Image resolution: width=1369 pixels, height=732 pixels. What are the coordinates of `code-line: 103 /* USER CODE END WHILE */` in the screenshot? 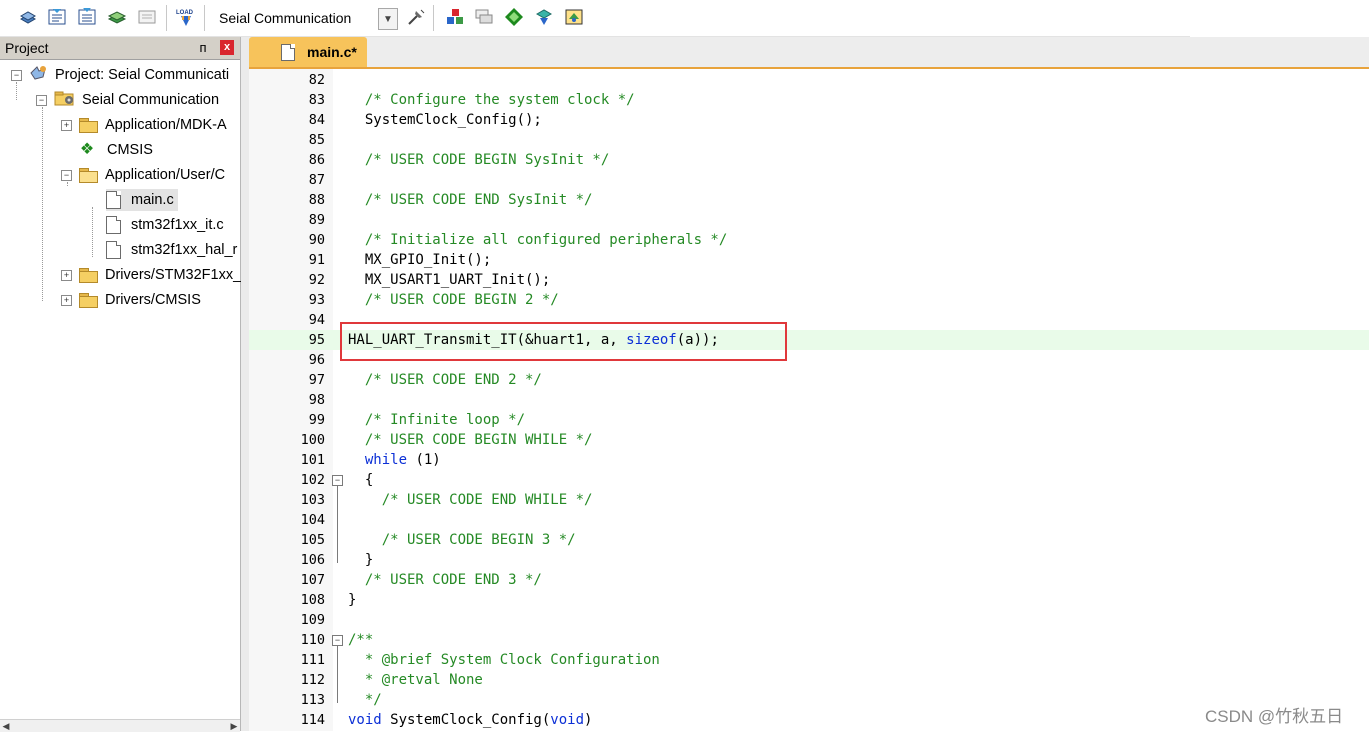 It's located at (809, 500).